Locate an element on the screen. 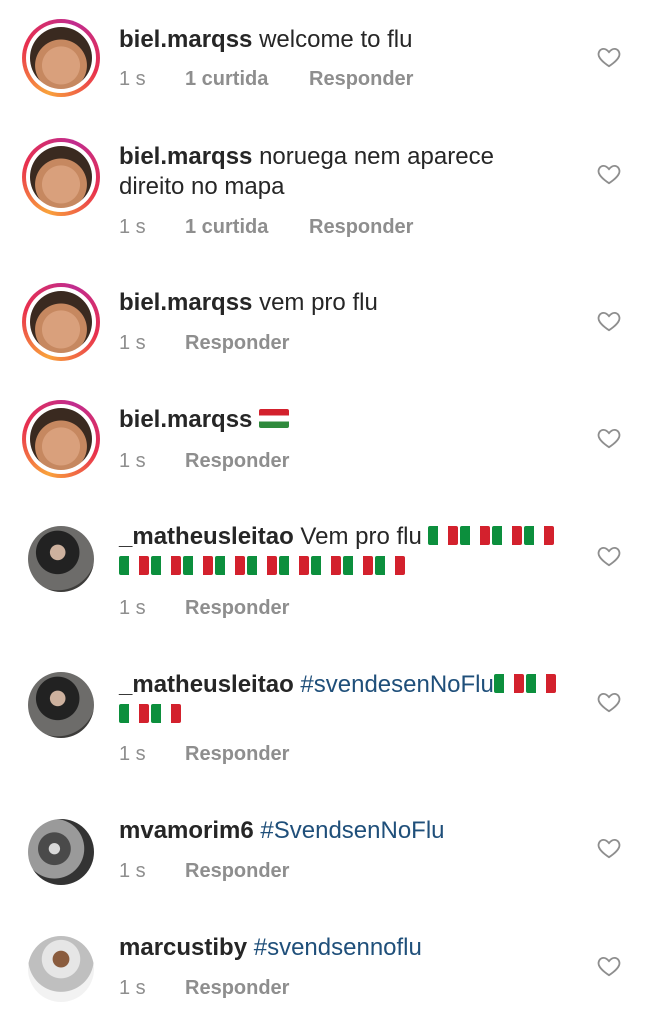 This screenshot has width=661, height=1024. comment-hashtag: #svendesenNoFlu is located at coordinates (396, 684).